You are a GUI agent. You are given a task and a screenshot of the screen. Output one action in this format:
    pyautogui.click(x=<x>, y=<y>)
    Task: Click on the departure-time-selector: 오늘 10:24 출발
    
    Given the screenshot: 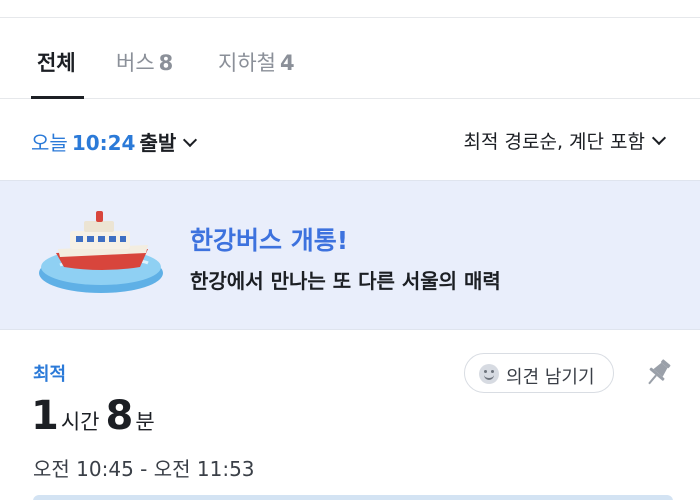 What is the action you would take?
    pyautogui.click(x=114, y=141)
    